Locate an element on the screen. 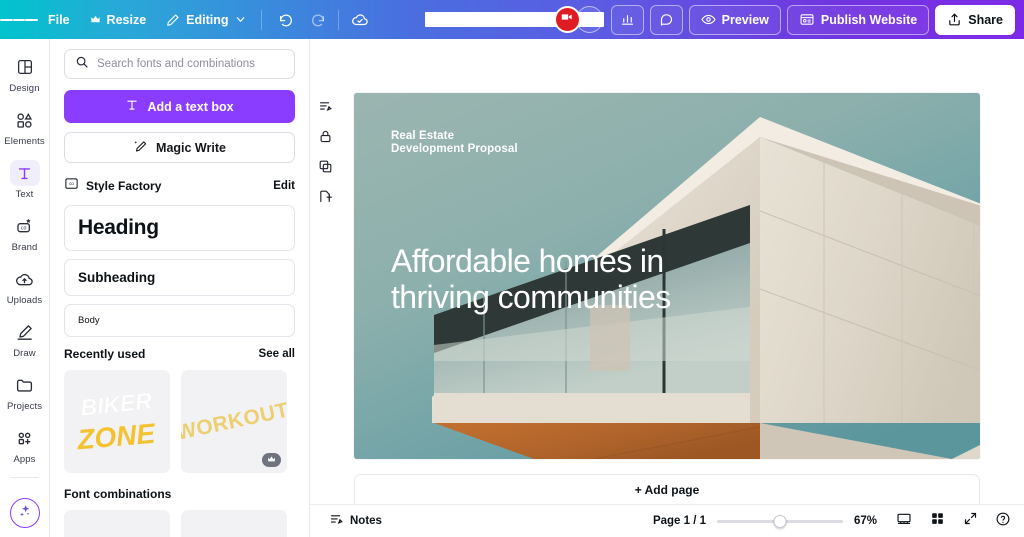 Image resolution: width=1024 pixels, height=537 pixels. file-menu-button: File is located at coordinates (59, 20).